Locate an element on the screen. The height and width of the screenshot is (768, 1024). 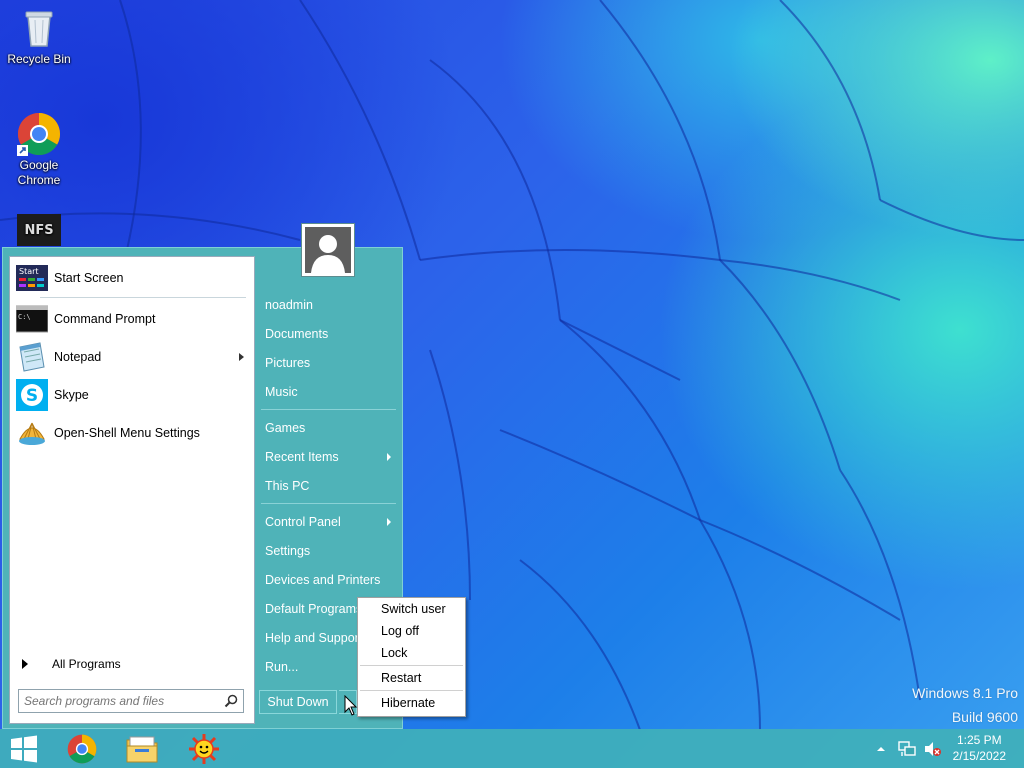
desktop-icon-recycle-bin: Recycle Bin is located at coordinates (39, 36).